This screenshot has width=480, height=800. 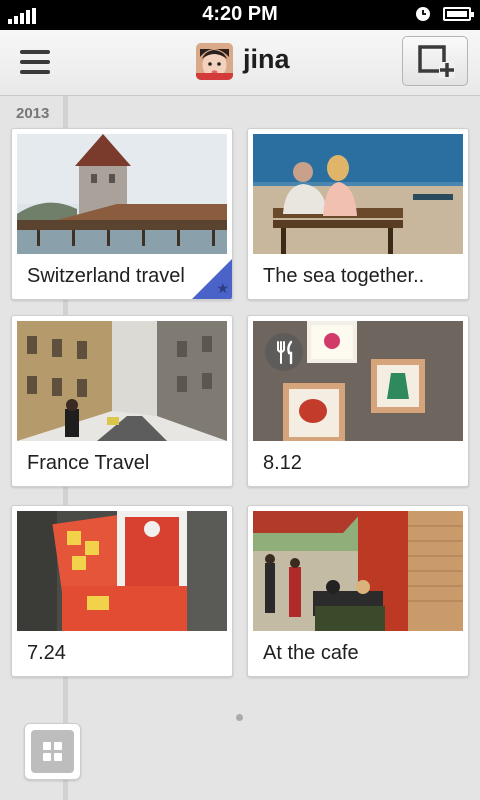 What do you see at coordinates (46, 653) in the screenshot?
I see `album-title: 7.24` at bounding box center [46, 653].